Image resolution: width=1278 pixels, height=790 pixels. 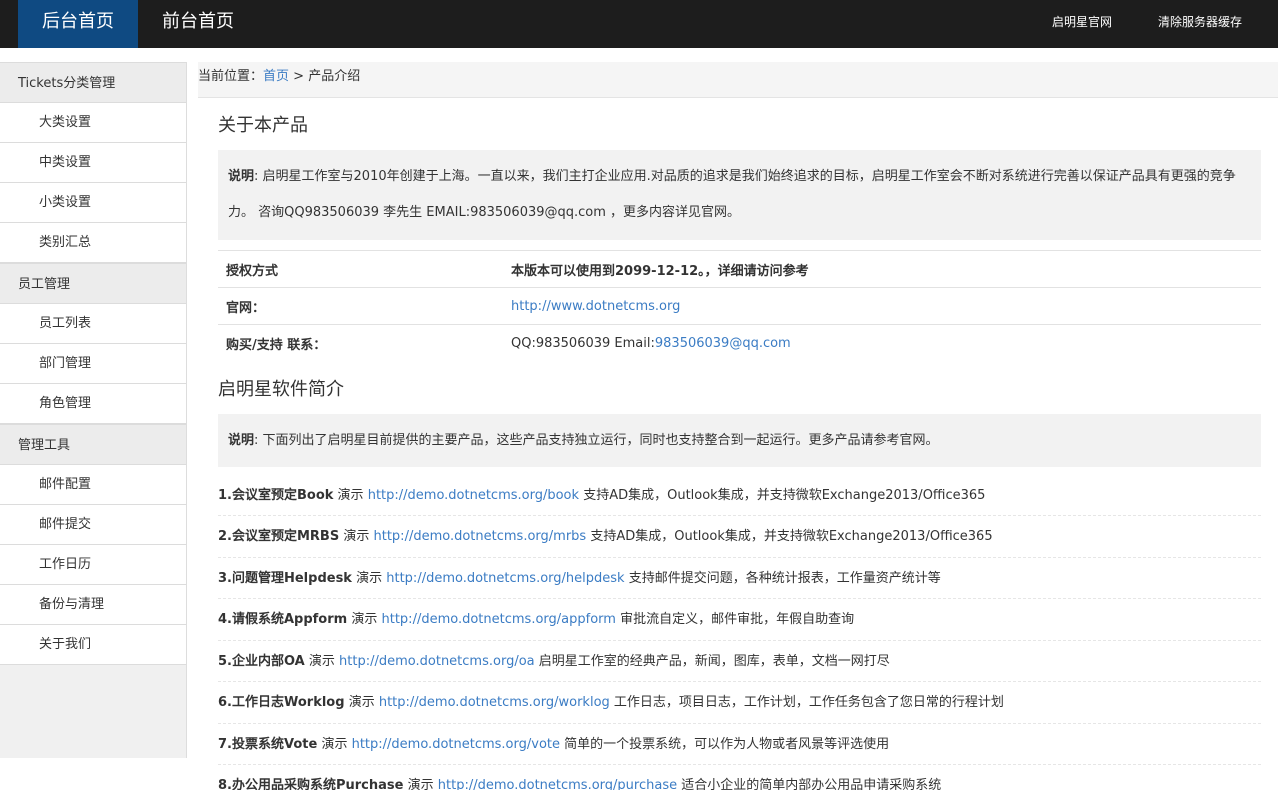 What do you see at coordinates (241, 176) in the screenshot?
I see `about-note-label: 说明` at bounding box center [241, 176].